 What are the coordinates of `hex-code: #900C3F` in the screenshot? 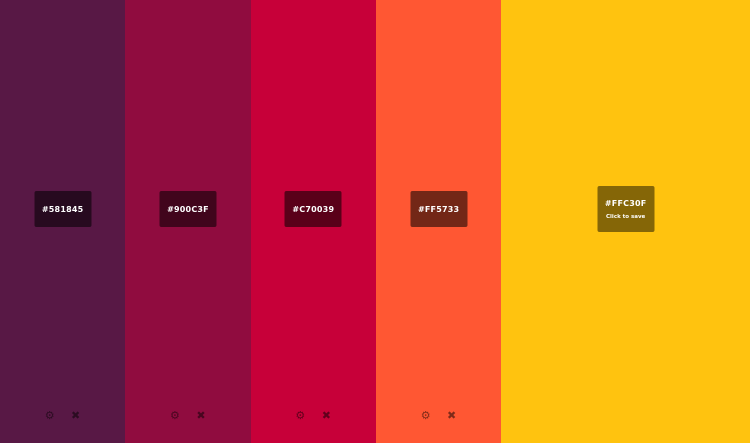 It's located at (188, 209).